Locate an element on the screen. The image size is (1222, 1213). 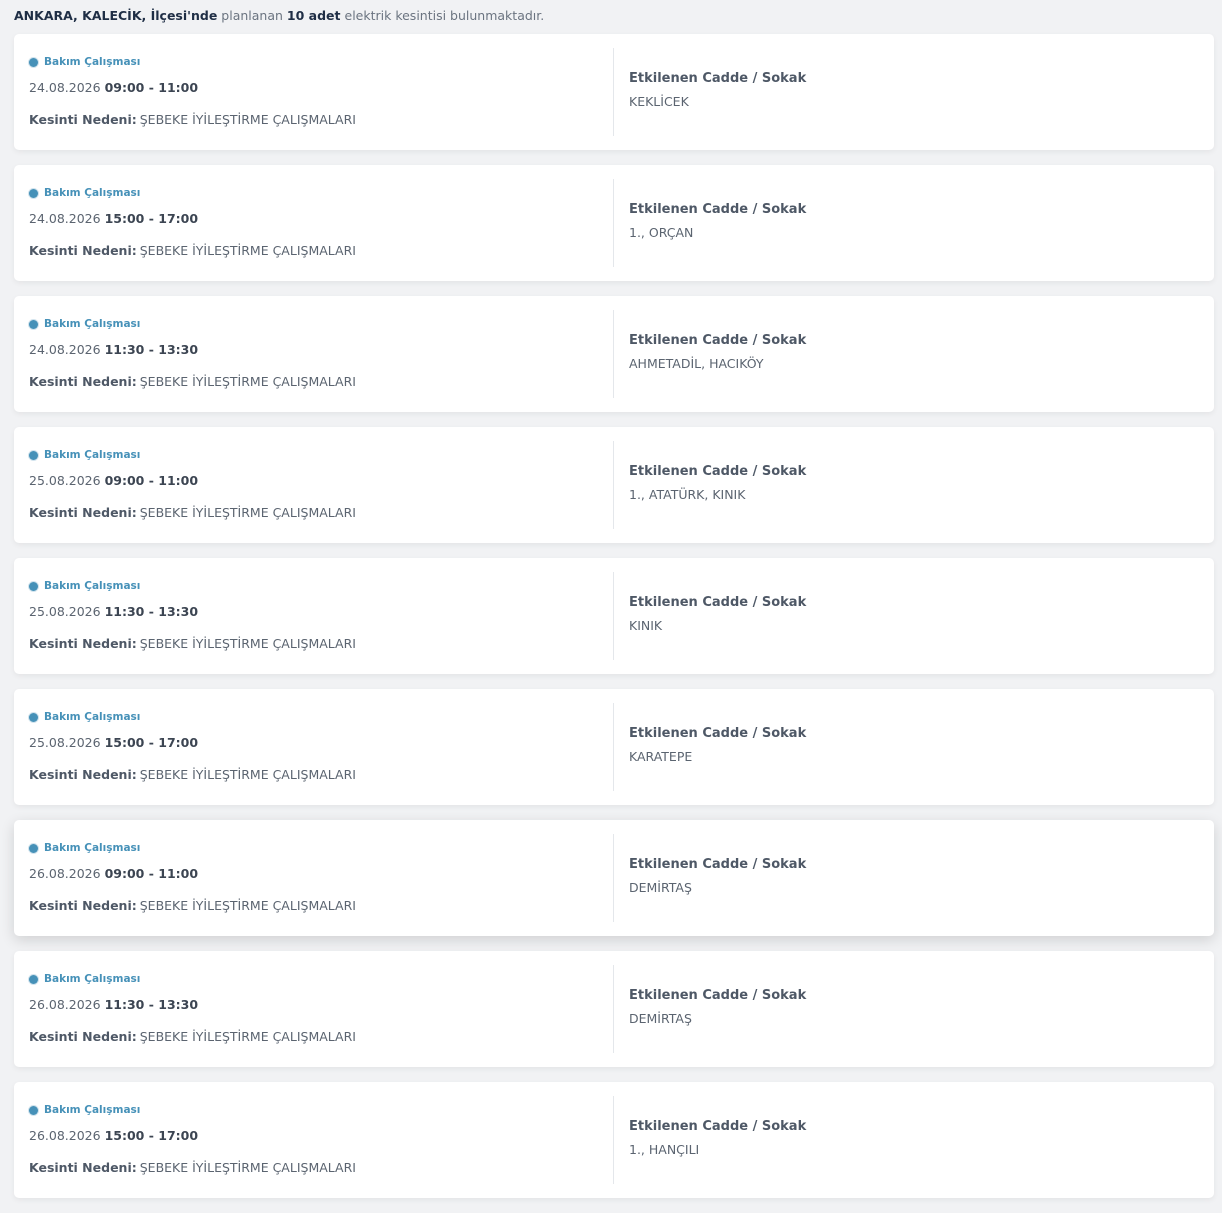
outage-time: 26.08.2026 15:00 - 17:00 is located at coordinates (192, 1135).